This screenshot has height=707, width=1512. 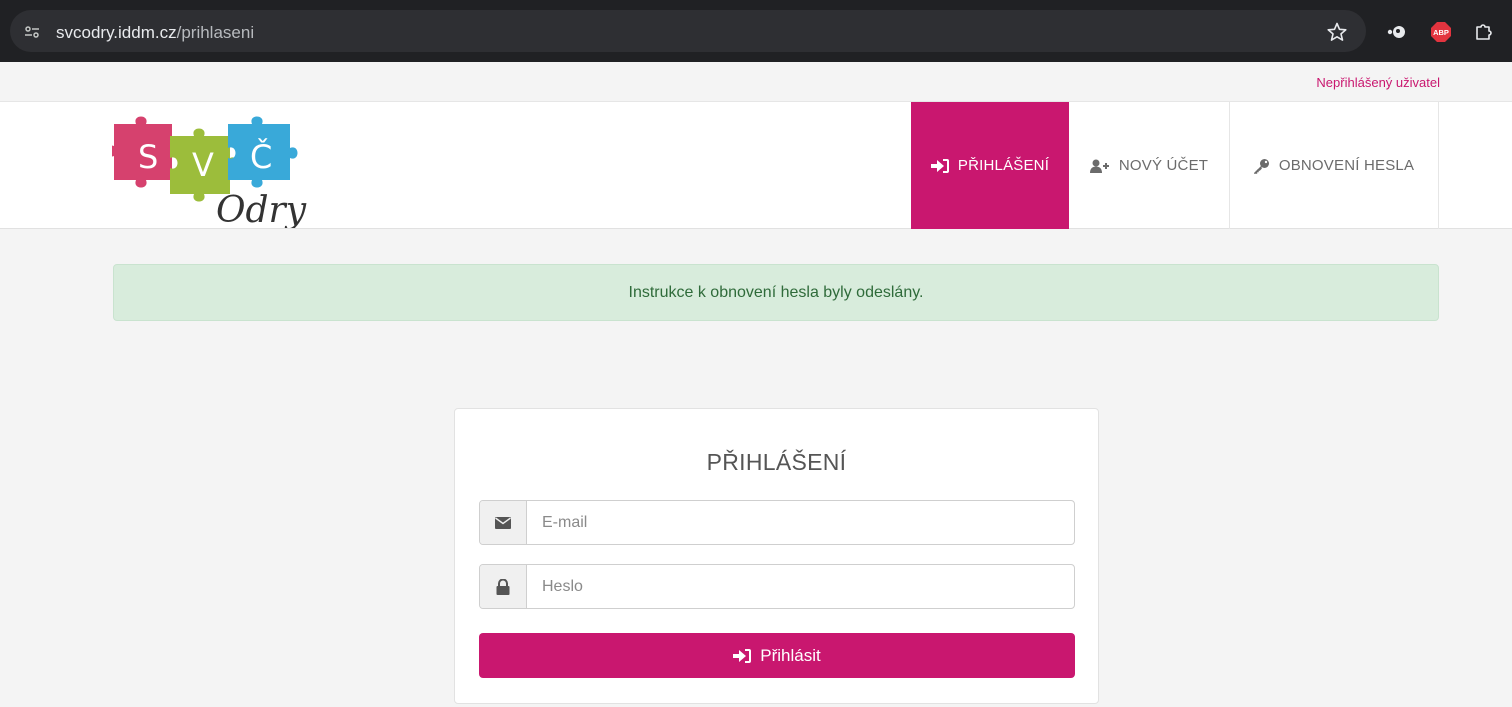 I want to click on adblock-label: ABP, so click(x=1441, y=32).